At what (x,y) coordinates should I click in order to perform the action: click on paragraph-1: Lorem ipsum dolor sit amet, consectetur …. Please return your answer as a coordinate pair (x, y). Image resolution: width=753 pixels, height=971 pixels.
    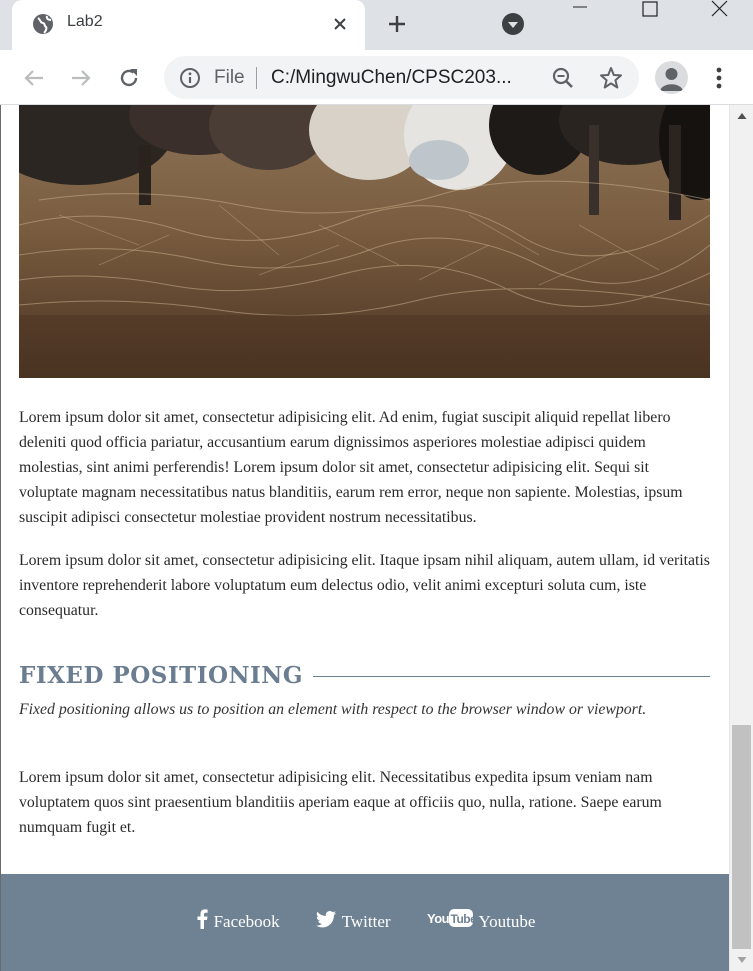
    Looking at the image, I should click on (351, 467).